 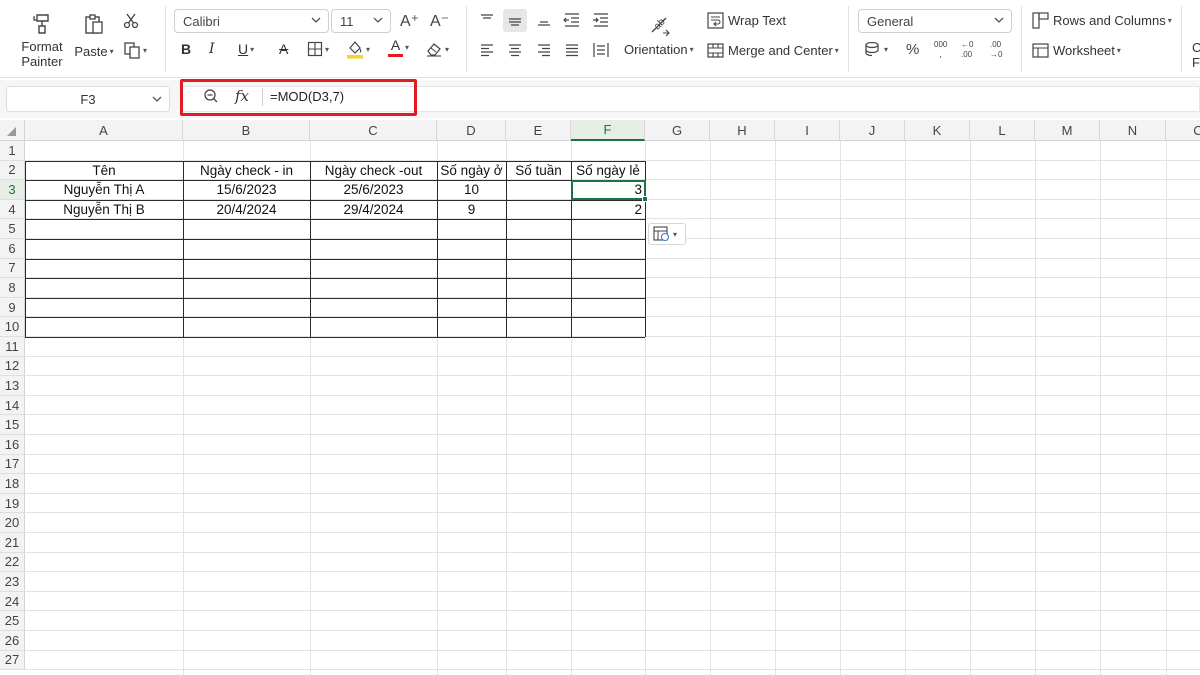 I want to click on bold-button: B, so click(x=186, y=49).